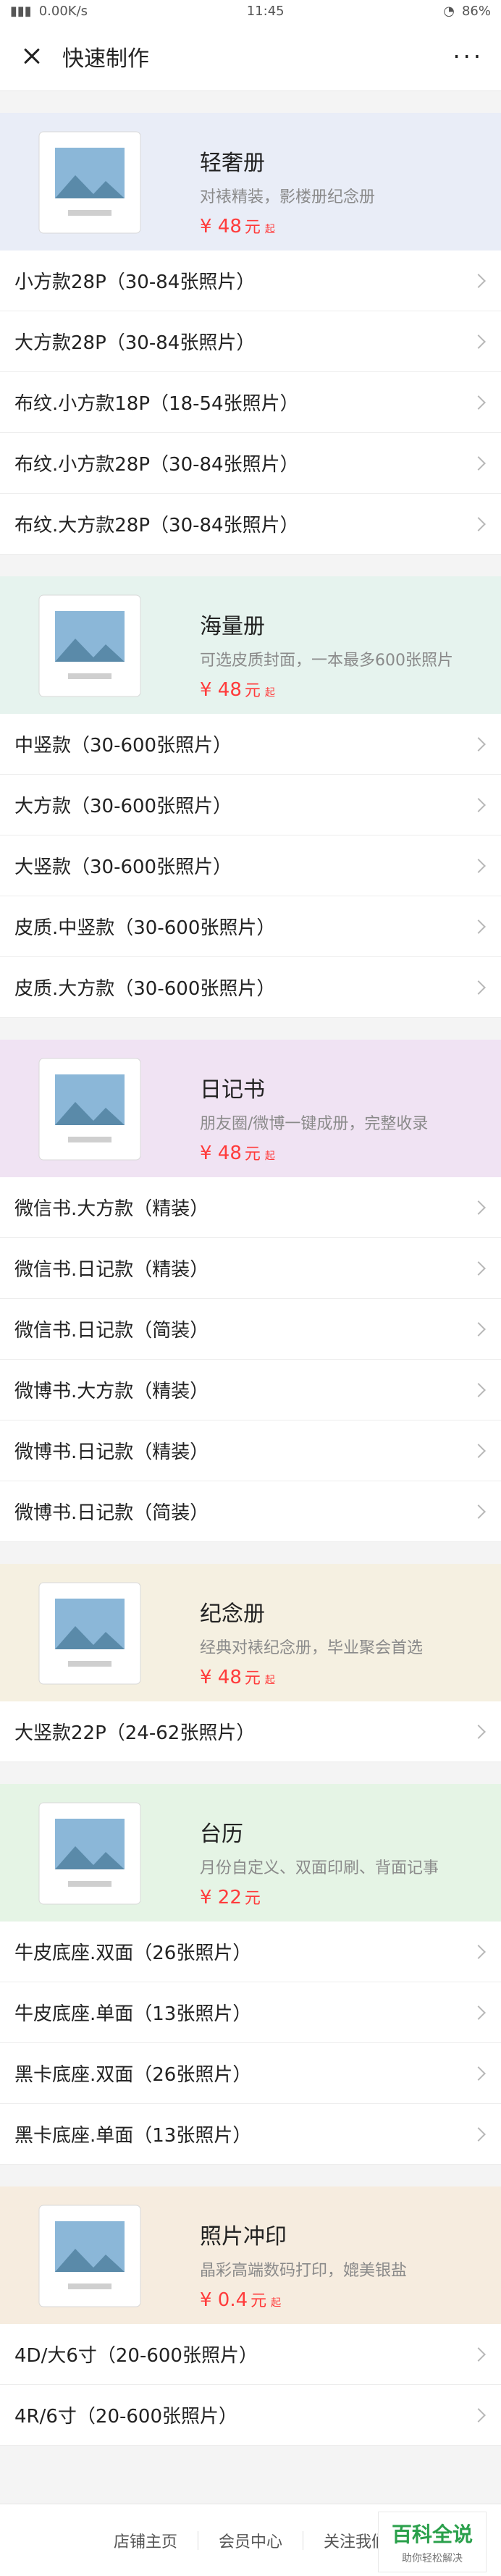  What do you see at coordinates (32, 56) in the screenshot?
I see `close-icon` at bounding box center [32, 56].